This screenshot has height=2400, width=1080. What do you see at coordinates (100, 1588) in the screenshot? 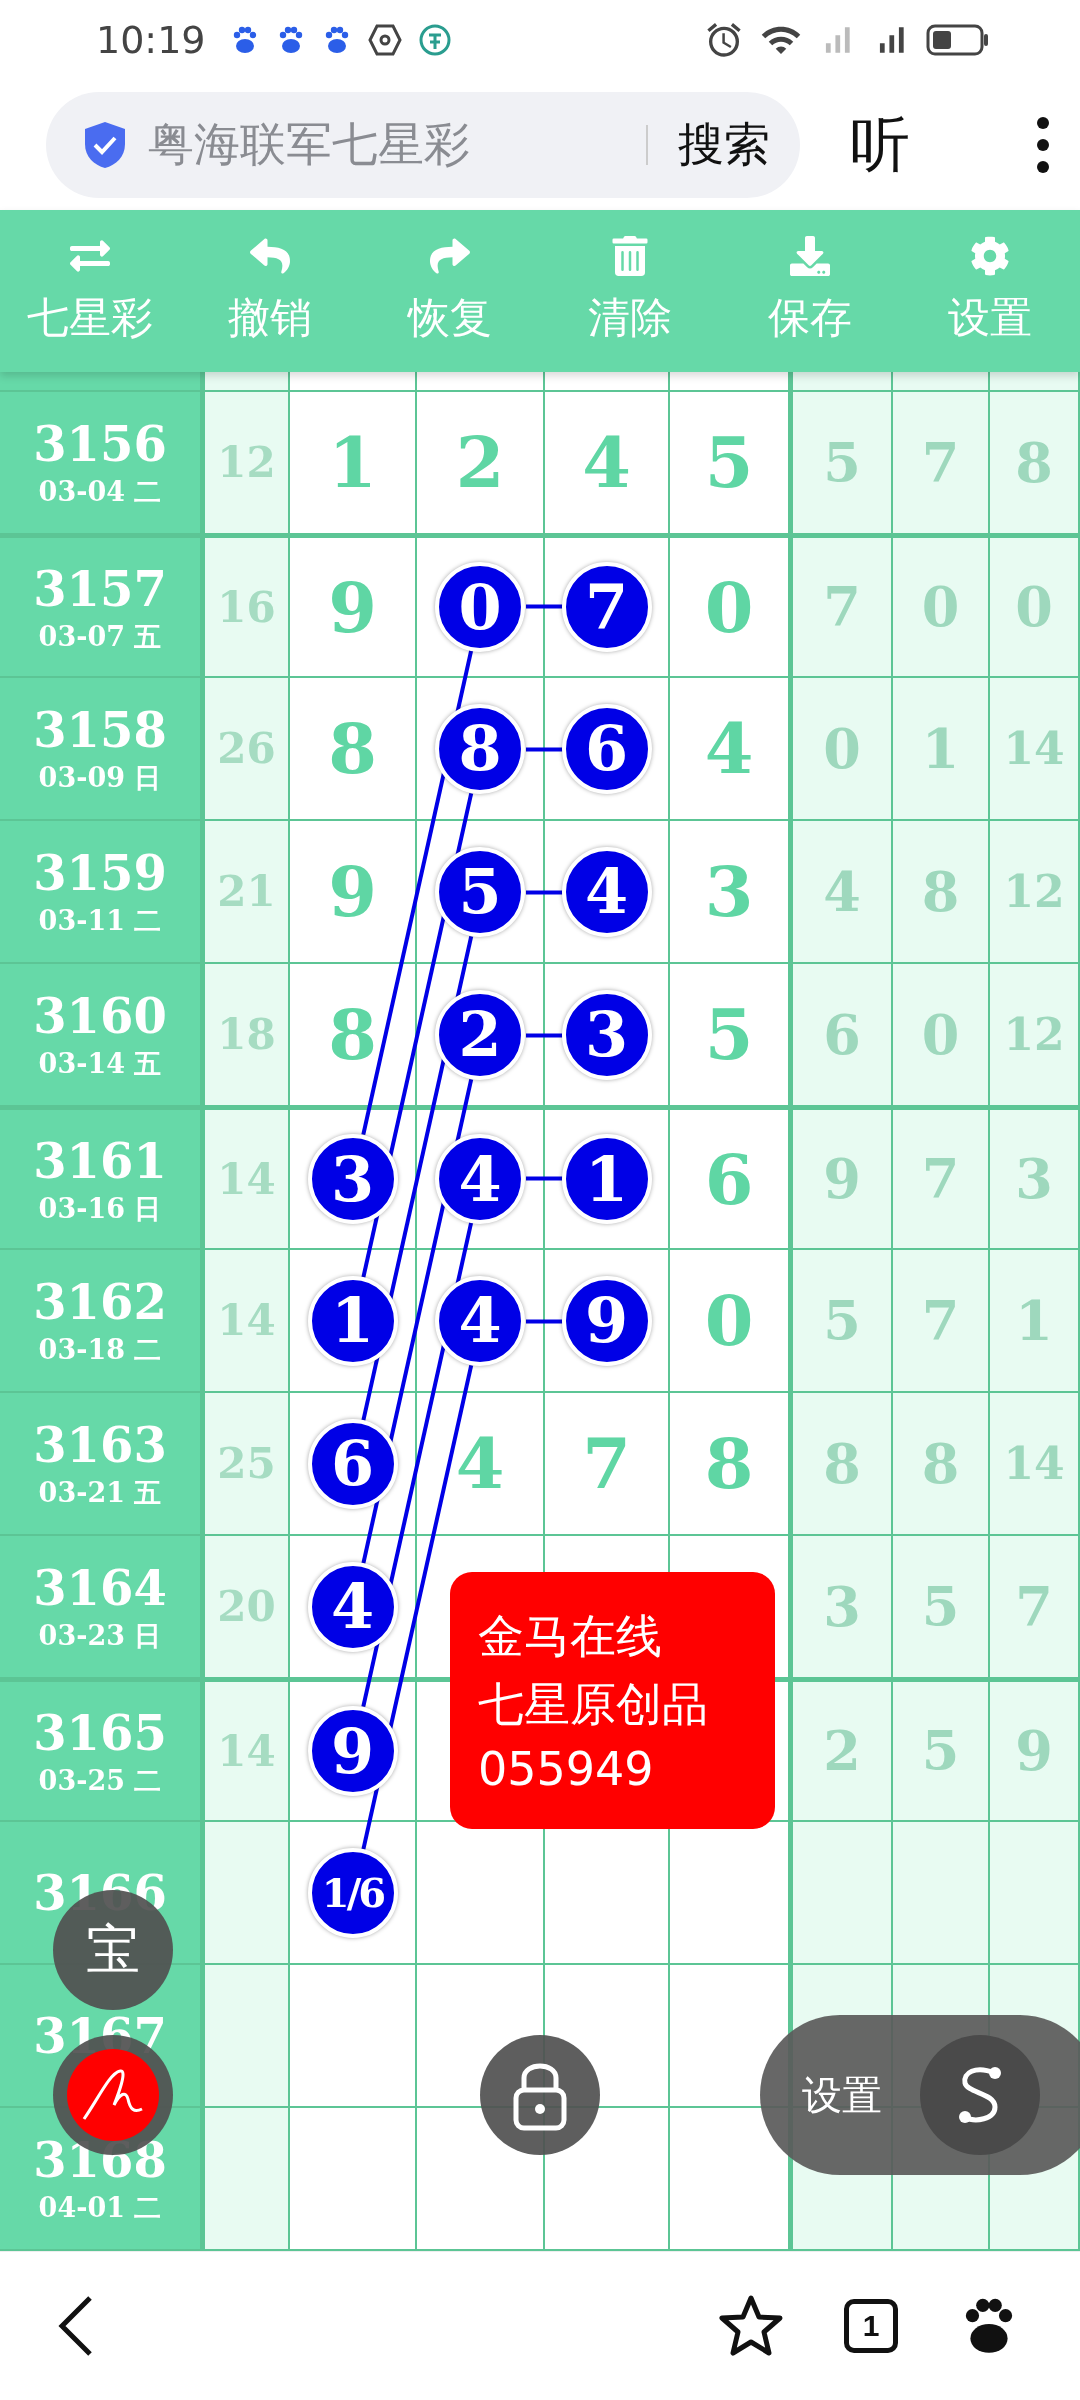
I see `issue-number: 3164` at bounding box center [100, 1588].